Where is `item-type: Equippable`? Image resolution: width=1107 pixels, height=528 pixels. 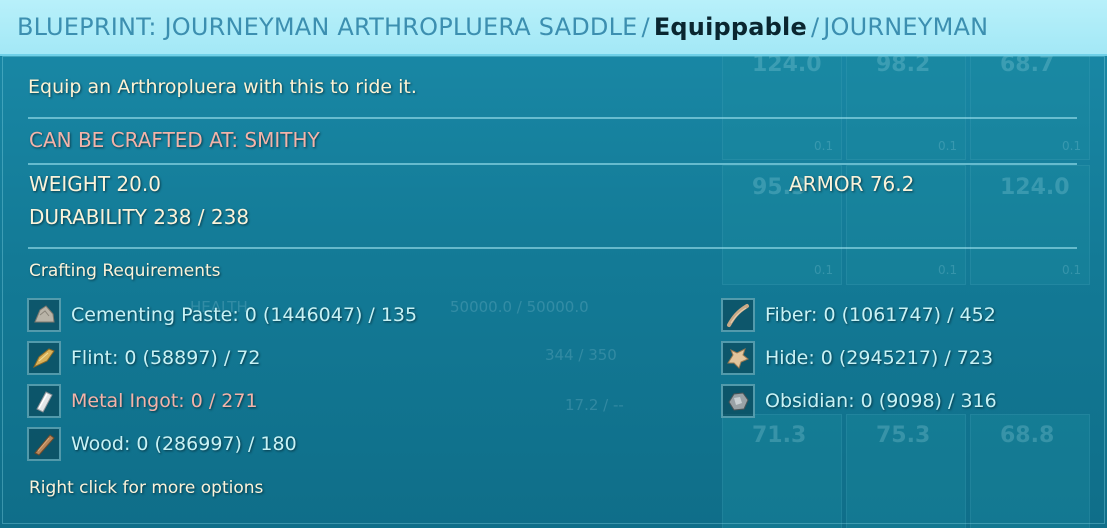 item-type: Equippable is located at coordinates (730, 27).